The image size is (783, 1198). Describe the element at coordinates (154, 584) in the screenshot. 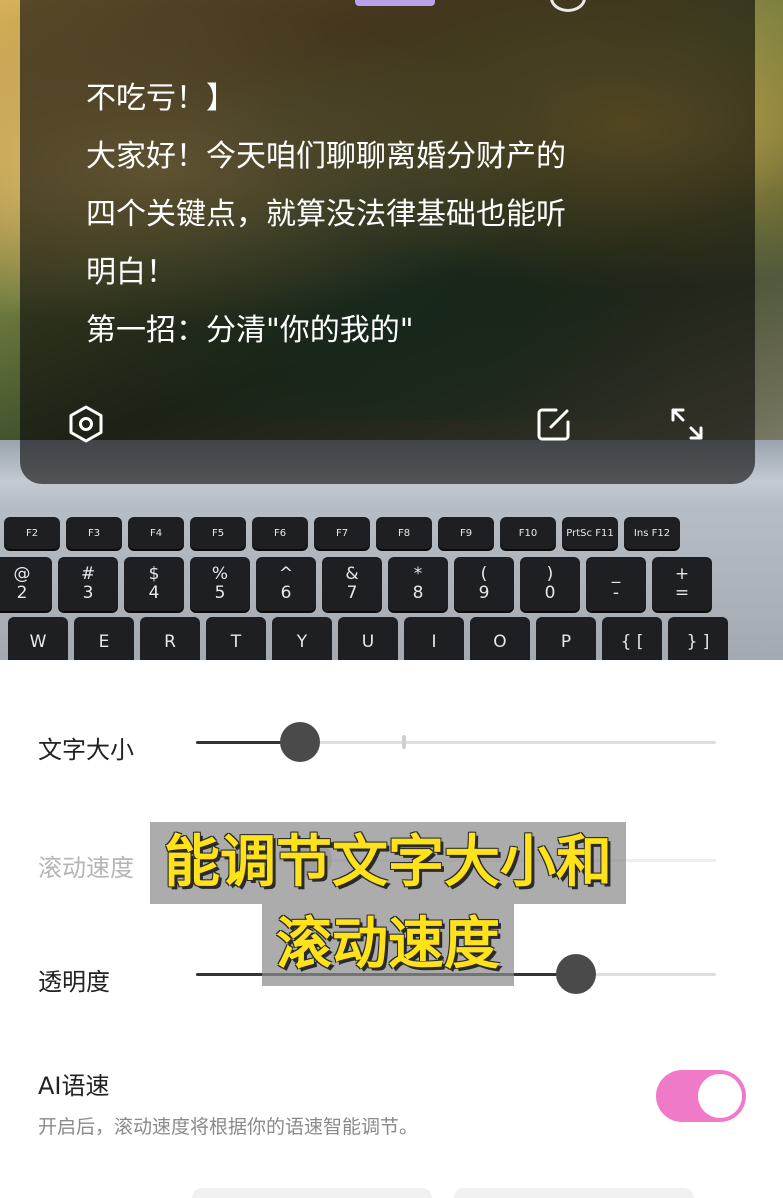

I see `keyboard-key: $4` at that location.